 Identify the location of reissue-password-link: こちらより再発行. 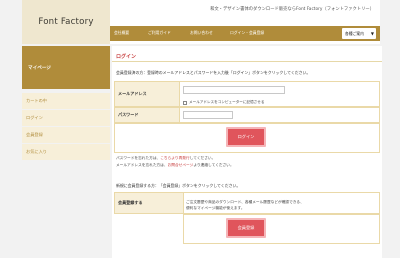
(174, 158).